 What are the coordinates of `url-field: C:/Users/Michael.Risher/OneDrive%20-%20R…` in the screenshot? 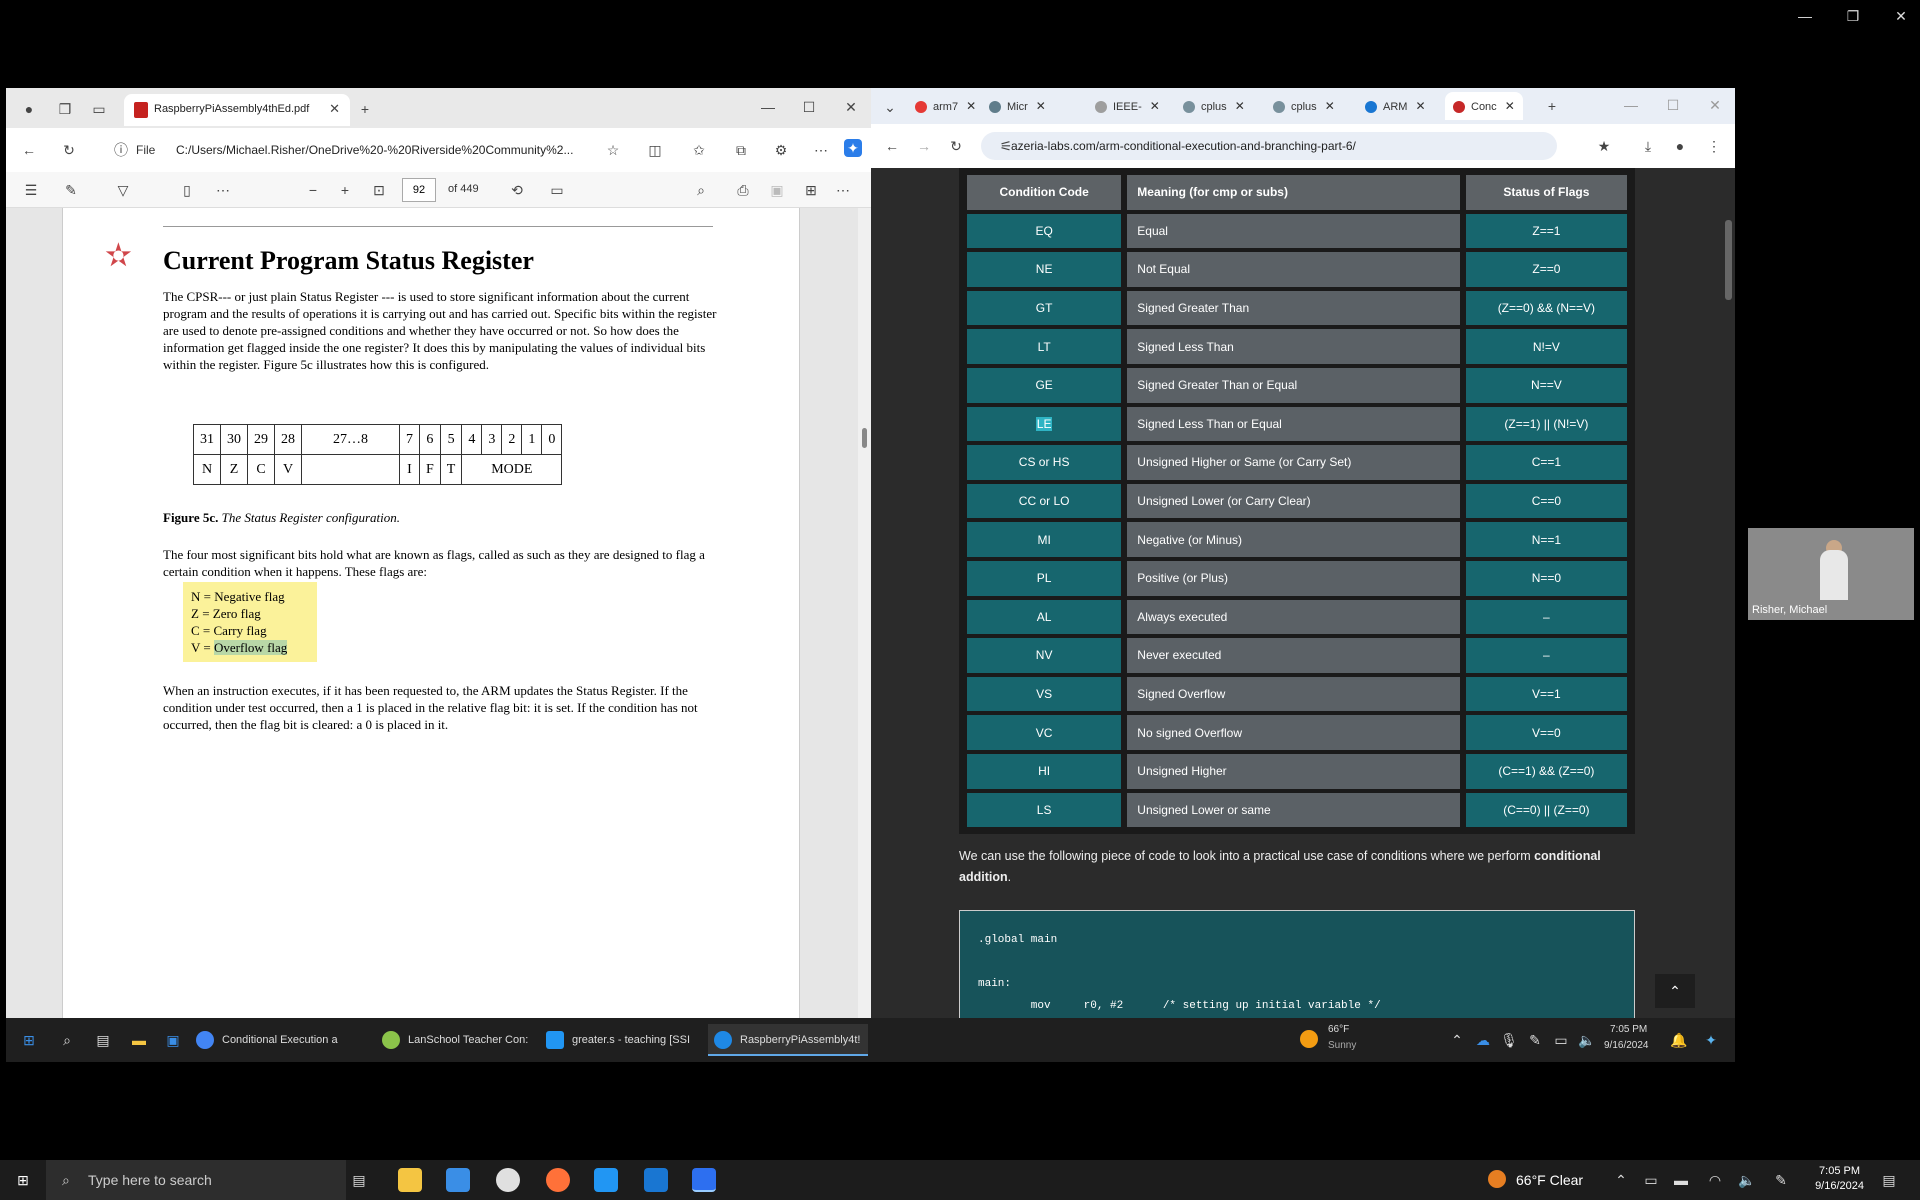 It's located at (388, 150).